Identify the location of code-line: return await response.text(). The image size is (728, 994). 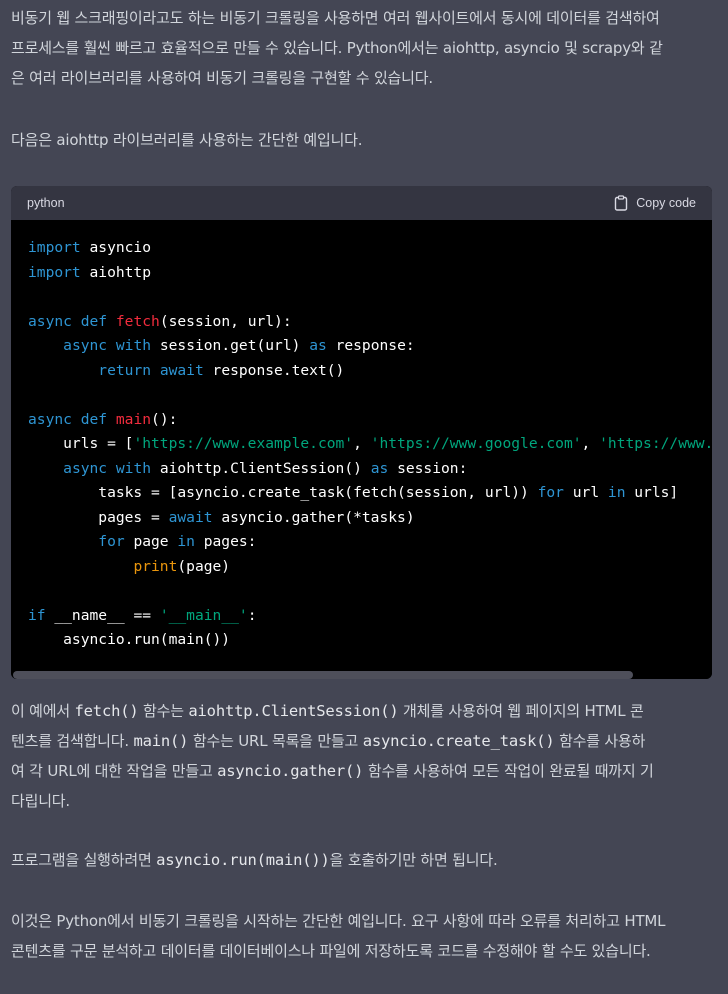
(186, 371).